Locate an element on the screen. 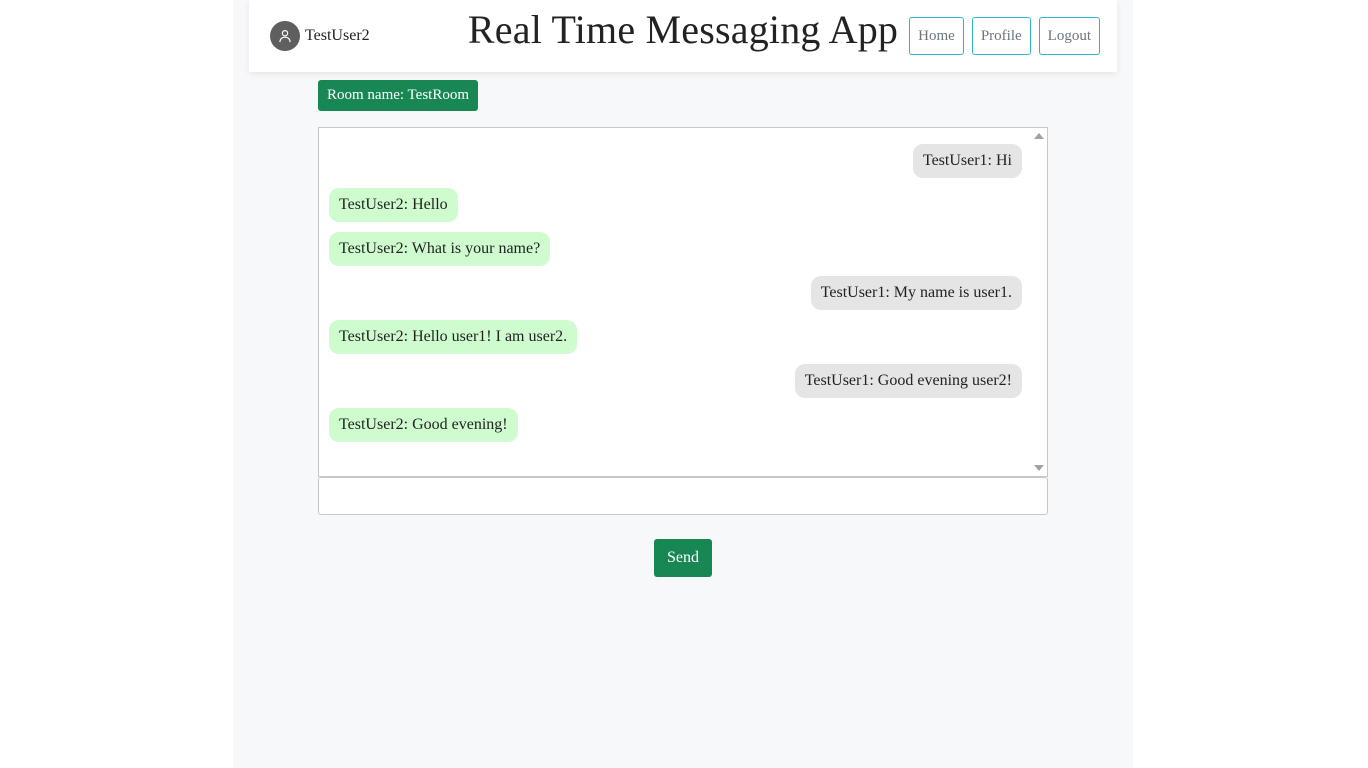  home-button: Home is located at coordinates (936, 36).